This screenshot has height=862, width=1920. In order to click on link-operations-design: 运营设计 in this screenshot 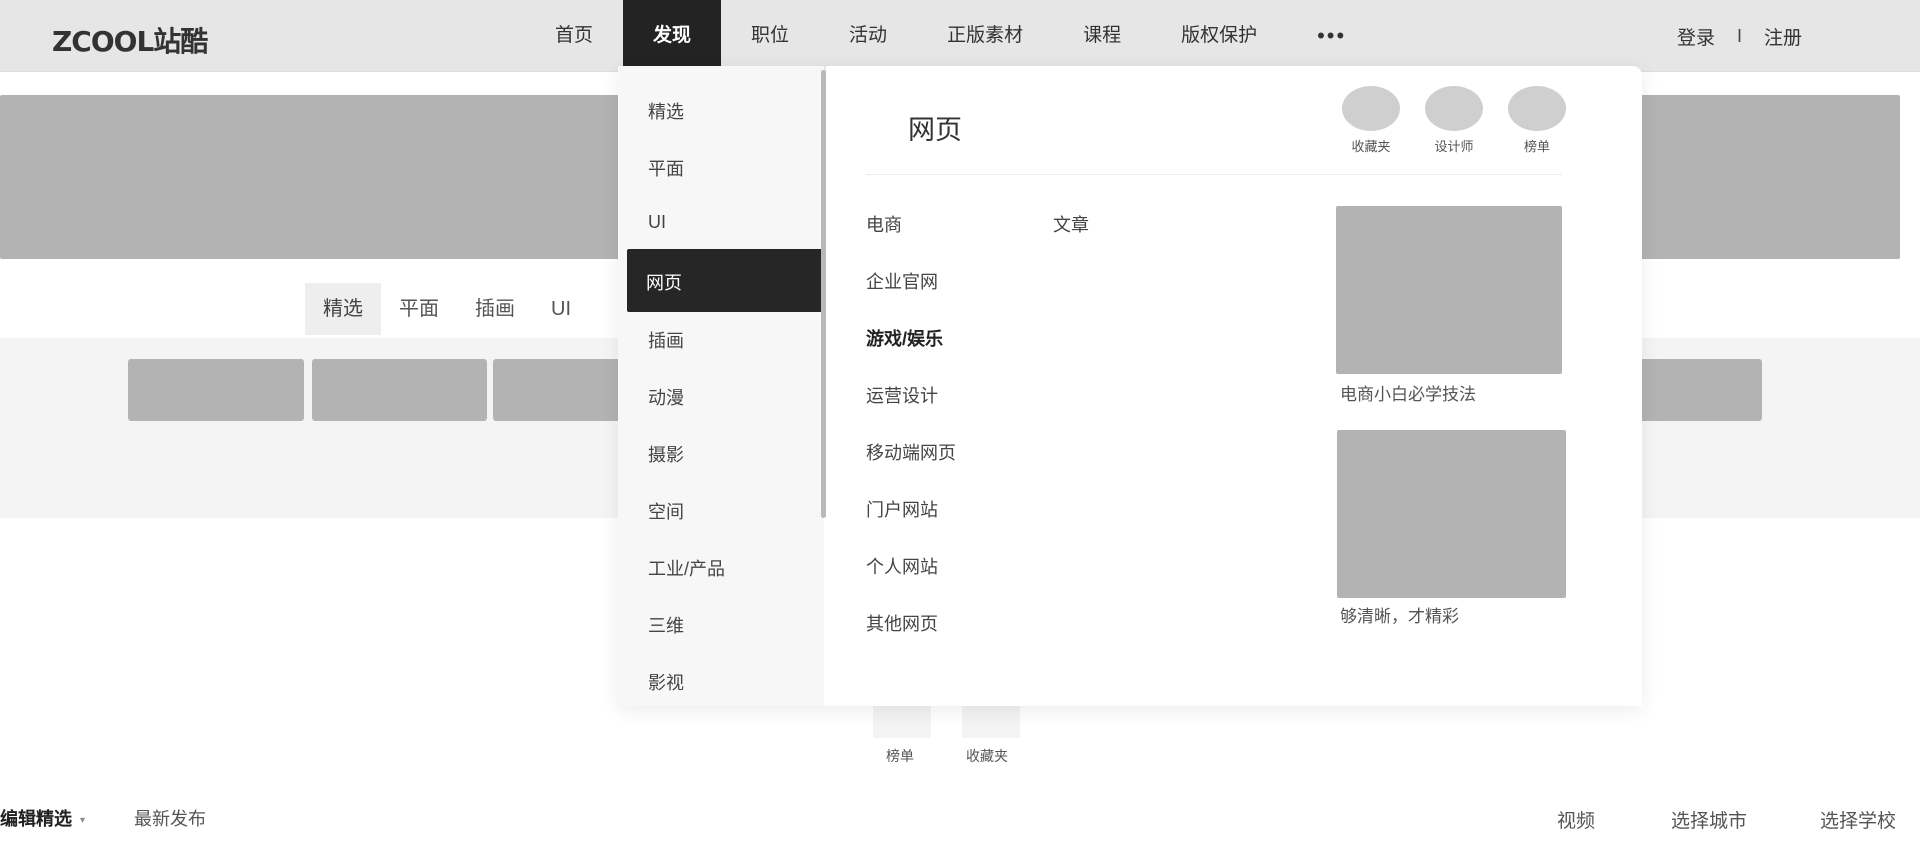, I will do `click(902, 395)`.